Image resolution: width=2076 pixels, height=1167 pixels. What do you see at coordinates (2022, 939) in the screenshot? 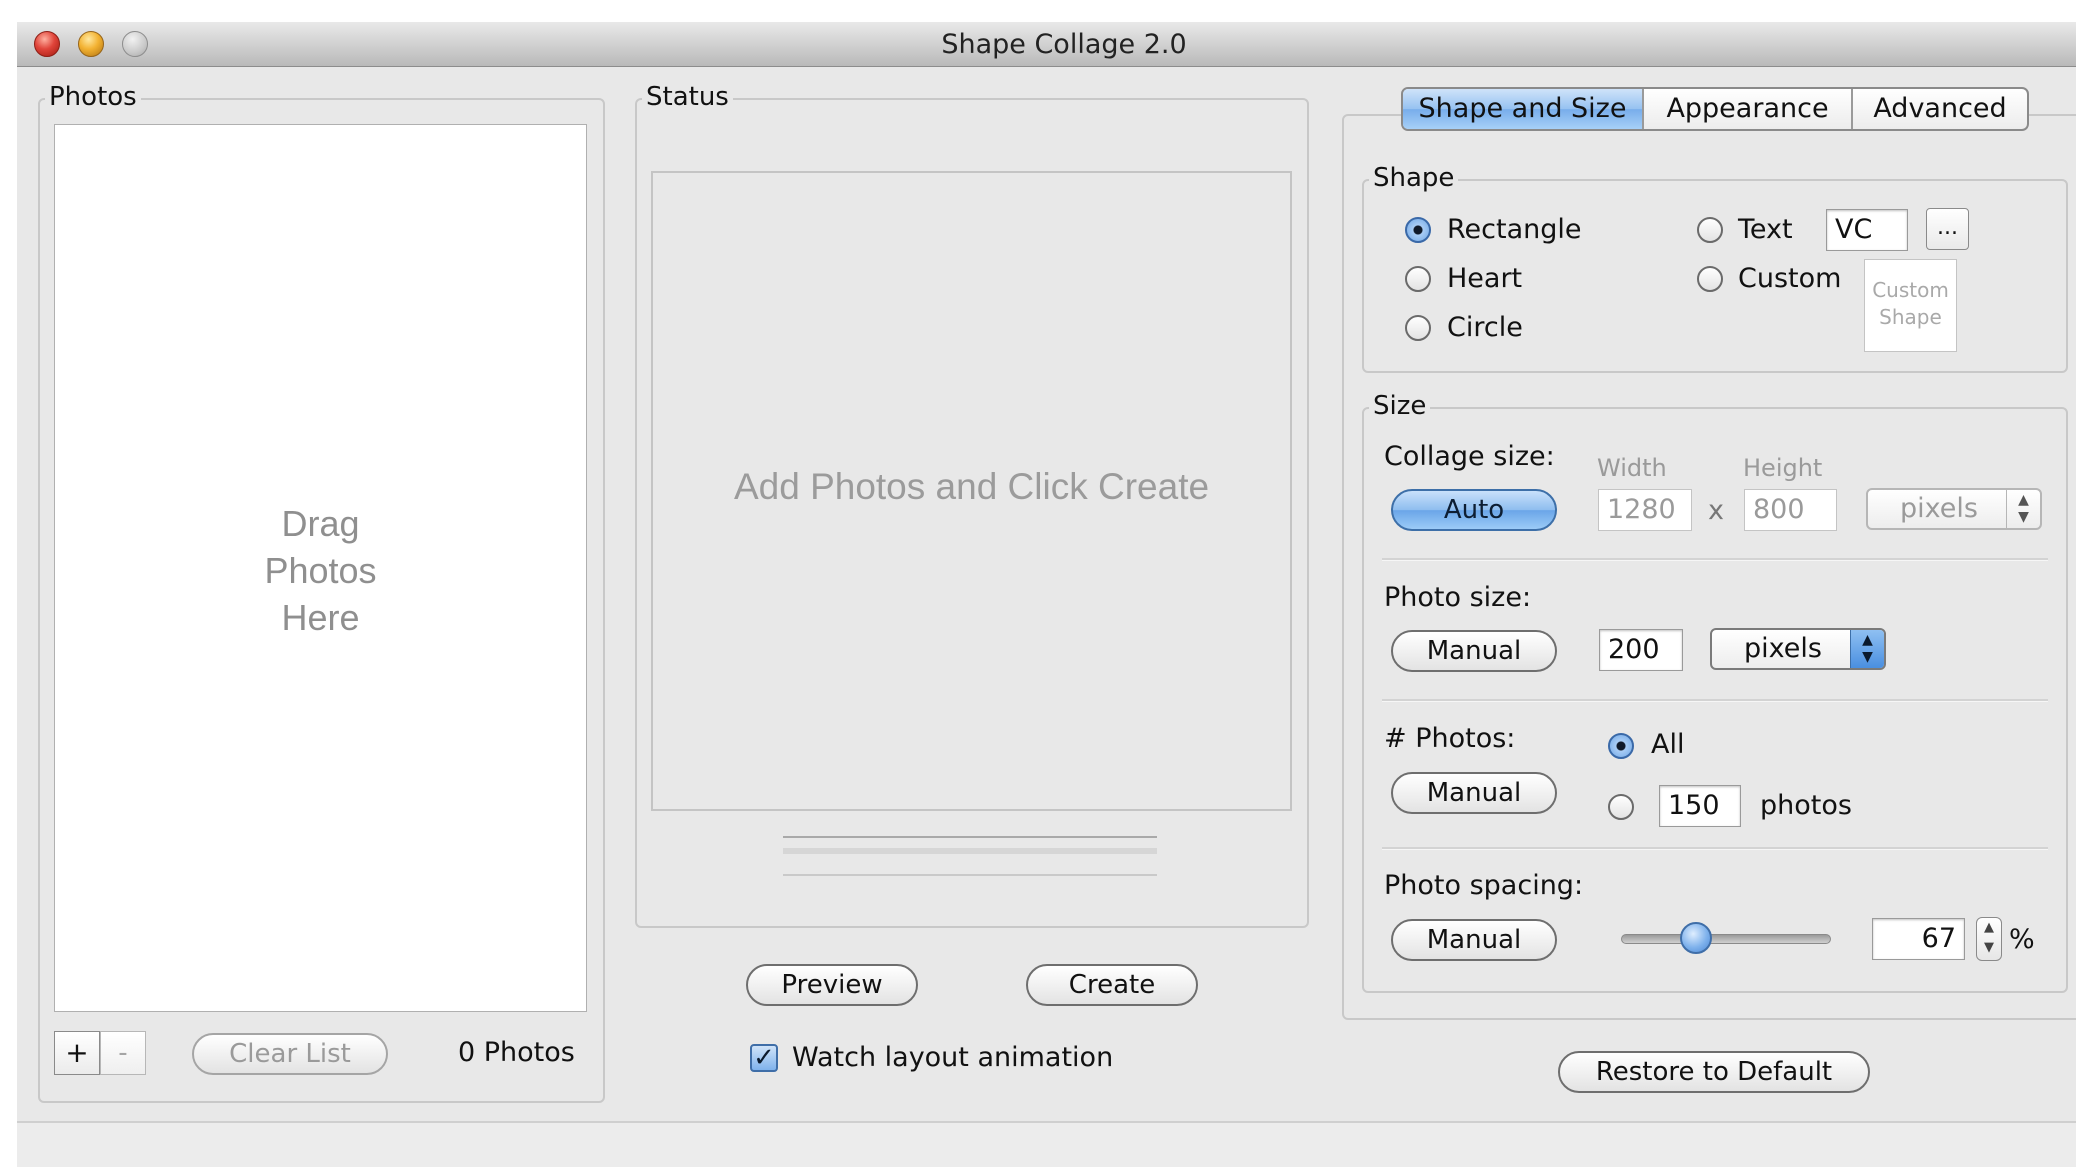
I see `photo-spacing-unit: %` at bounding box center [2022, 939].